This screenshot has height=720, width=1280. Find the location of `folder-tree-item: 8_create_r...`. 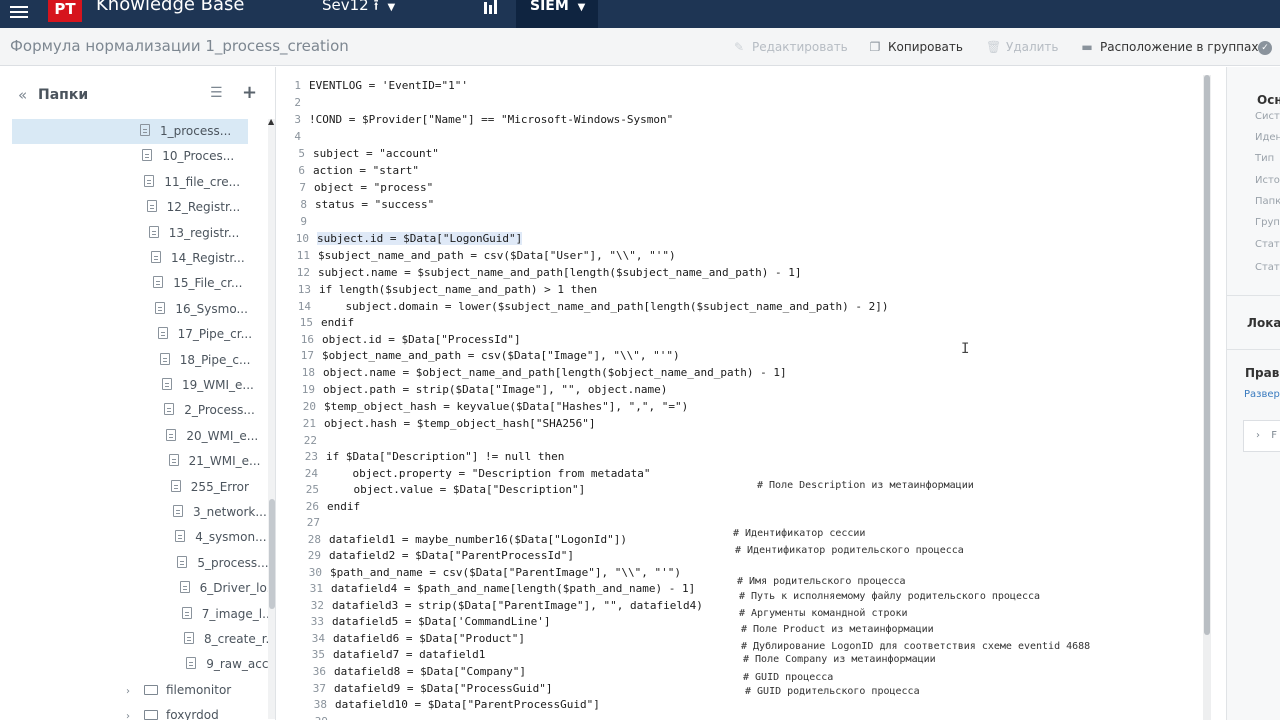

folder-tree-item: 8_create_r... is located at coordinates (229, 639).